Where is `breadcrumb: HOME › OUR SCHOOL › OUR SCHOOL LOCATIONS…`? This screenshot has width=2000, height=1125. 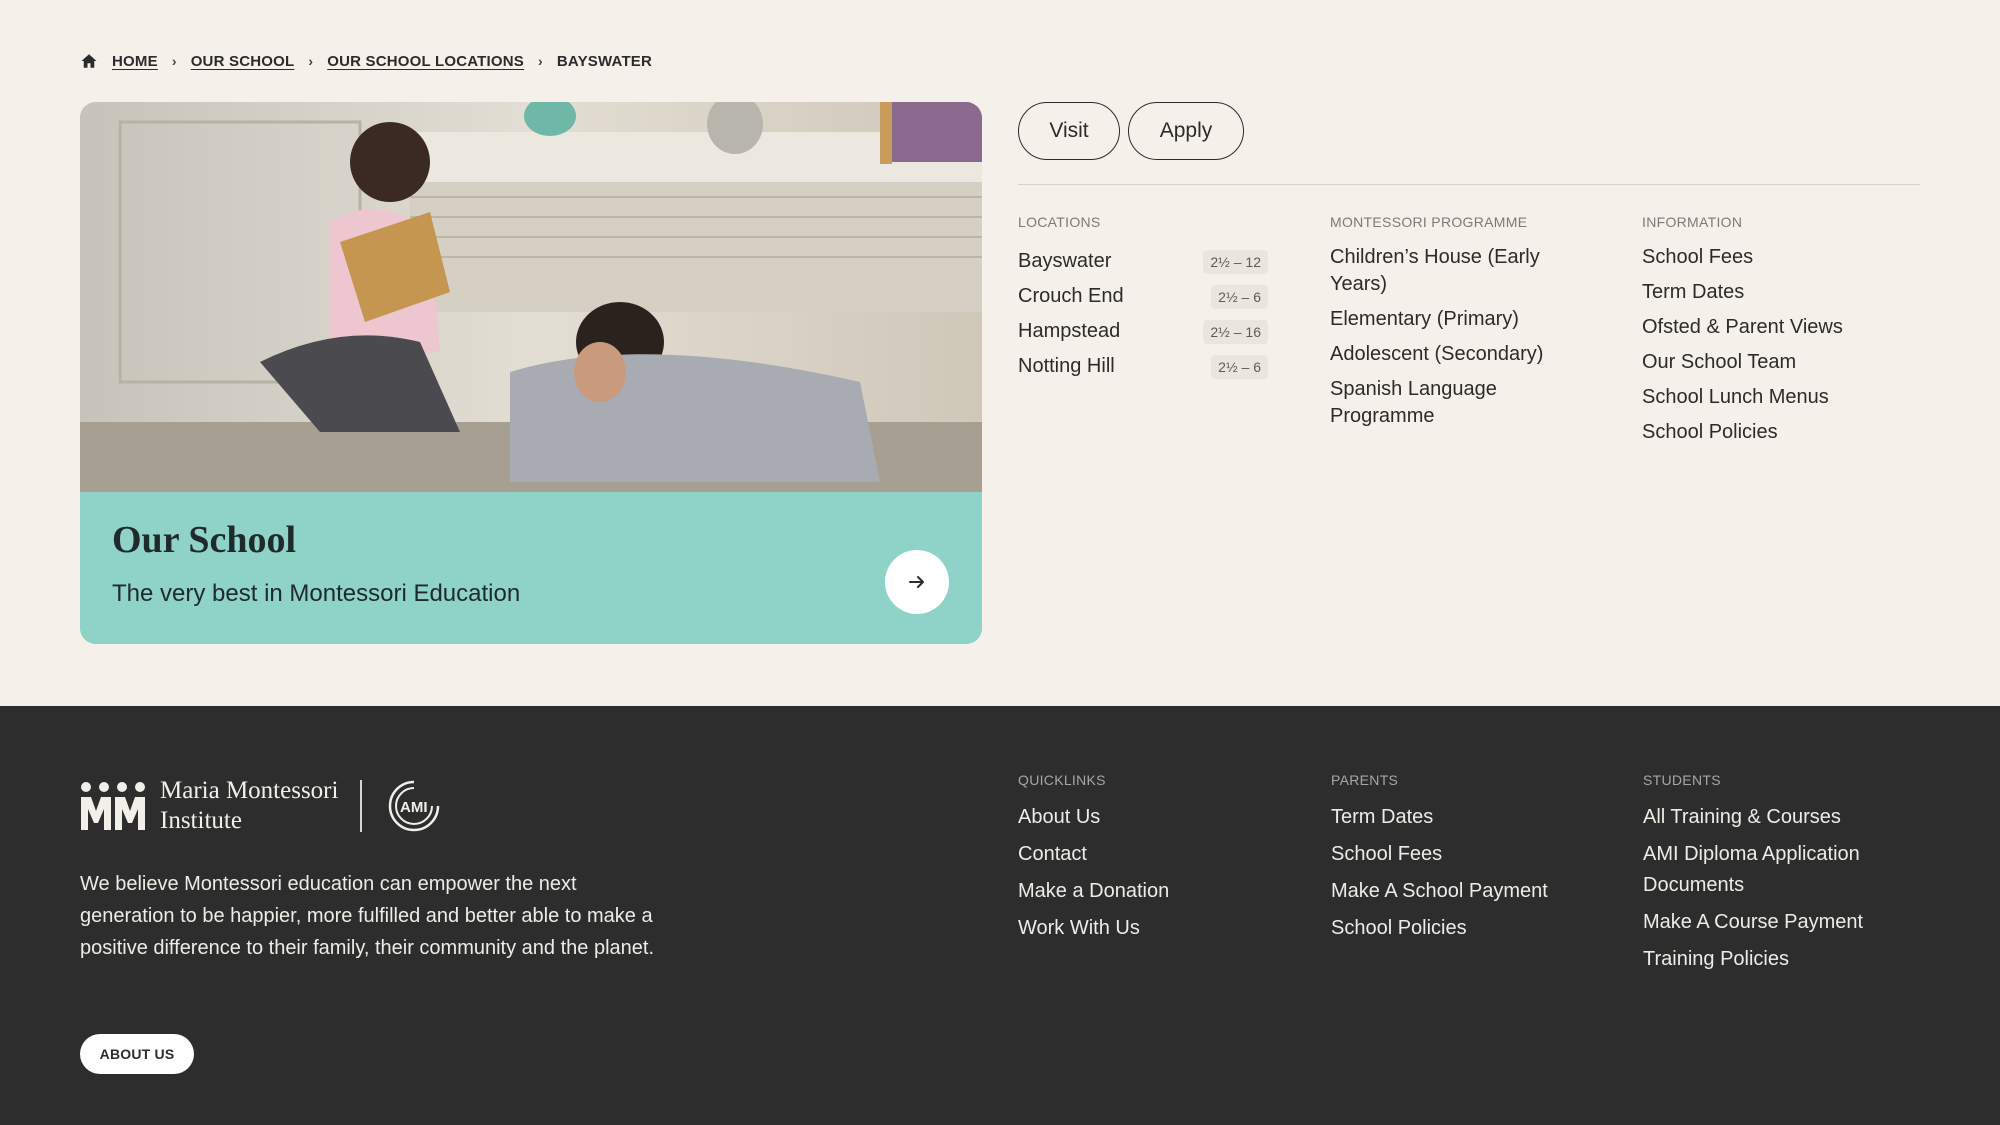
breadcrumb: HOME › OUR SCHOOL › OUR SCHOOL LOCATIONS… is located at coordinates (366, 61).